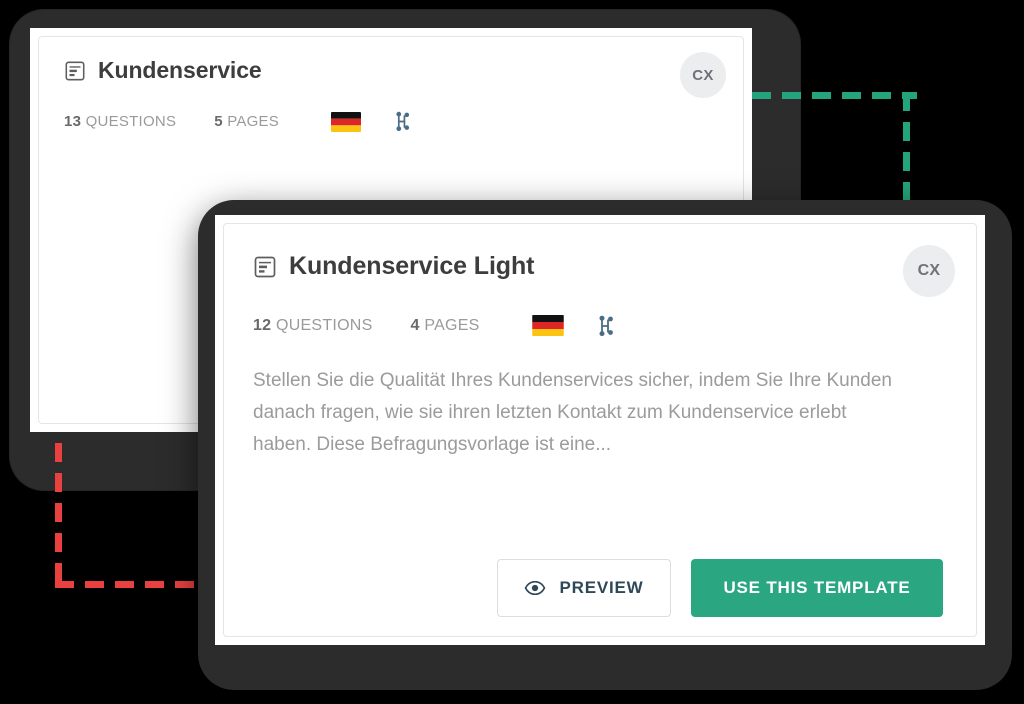 This screenshot has height=704, width=1024. What do you see at coordinates (412, 266) in the screenshot?
I see `front-card-title: Kundenservice Light` at bounding box center [412, 266].